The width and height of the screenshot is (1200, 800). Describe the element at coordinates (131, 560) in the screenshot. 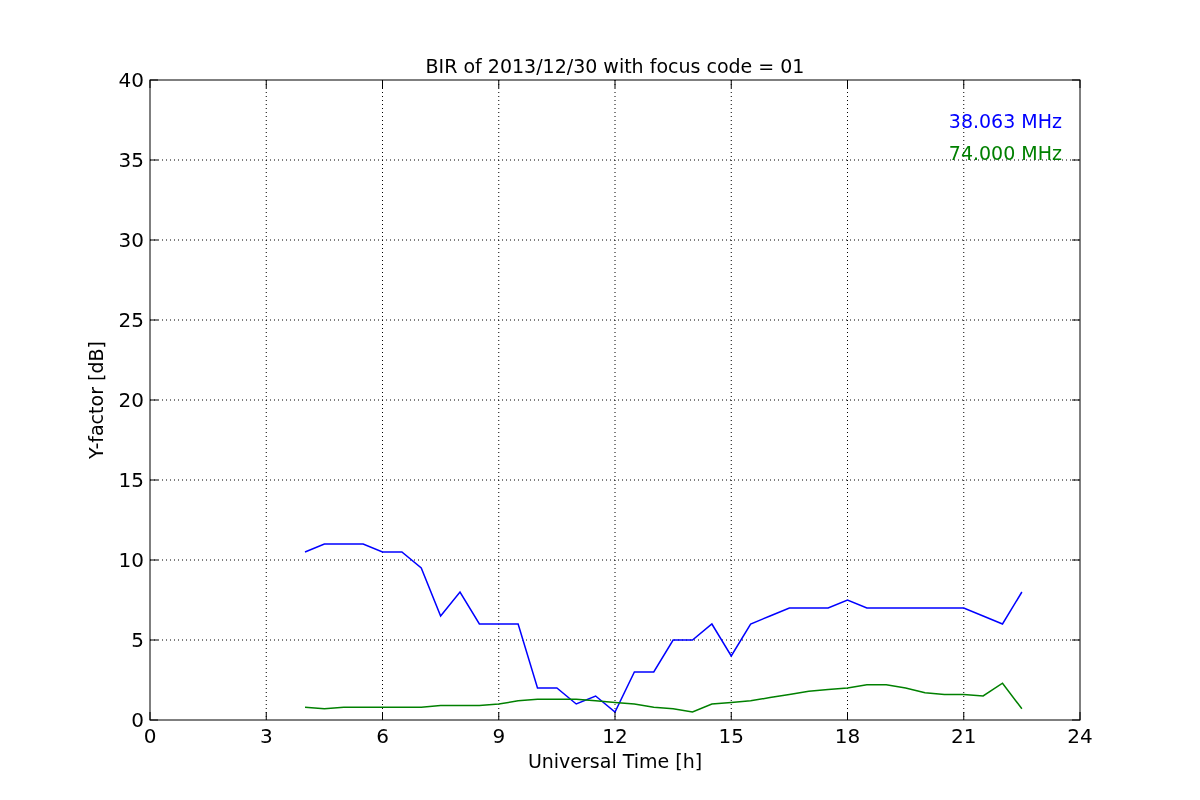

I see `tick-label: 10` at that location.